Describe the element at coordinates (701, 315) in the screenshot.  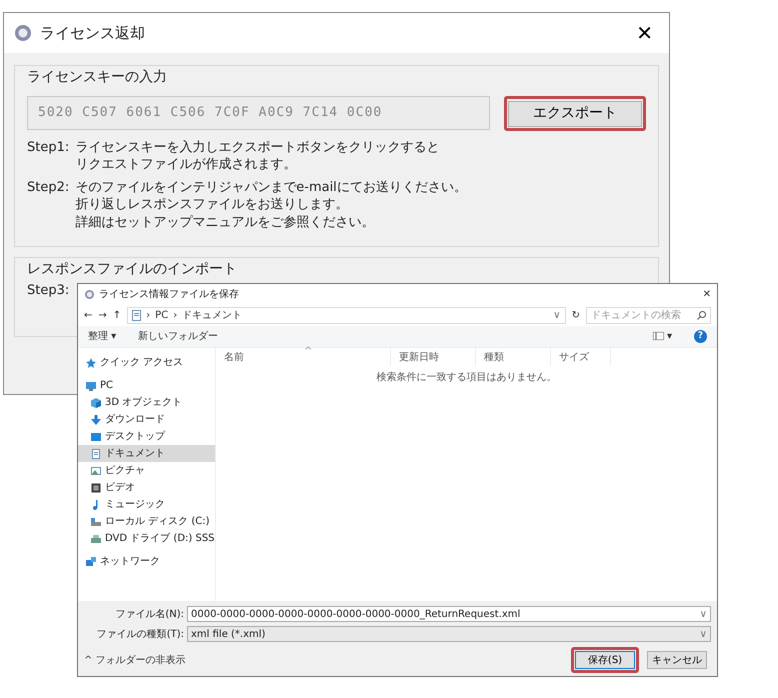
I see `search-icon` at that location.